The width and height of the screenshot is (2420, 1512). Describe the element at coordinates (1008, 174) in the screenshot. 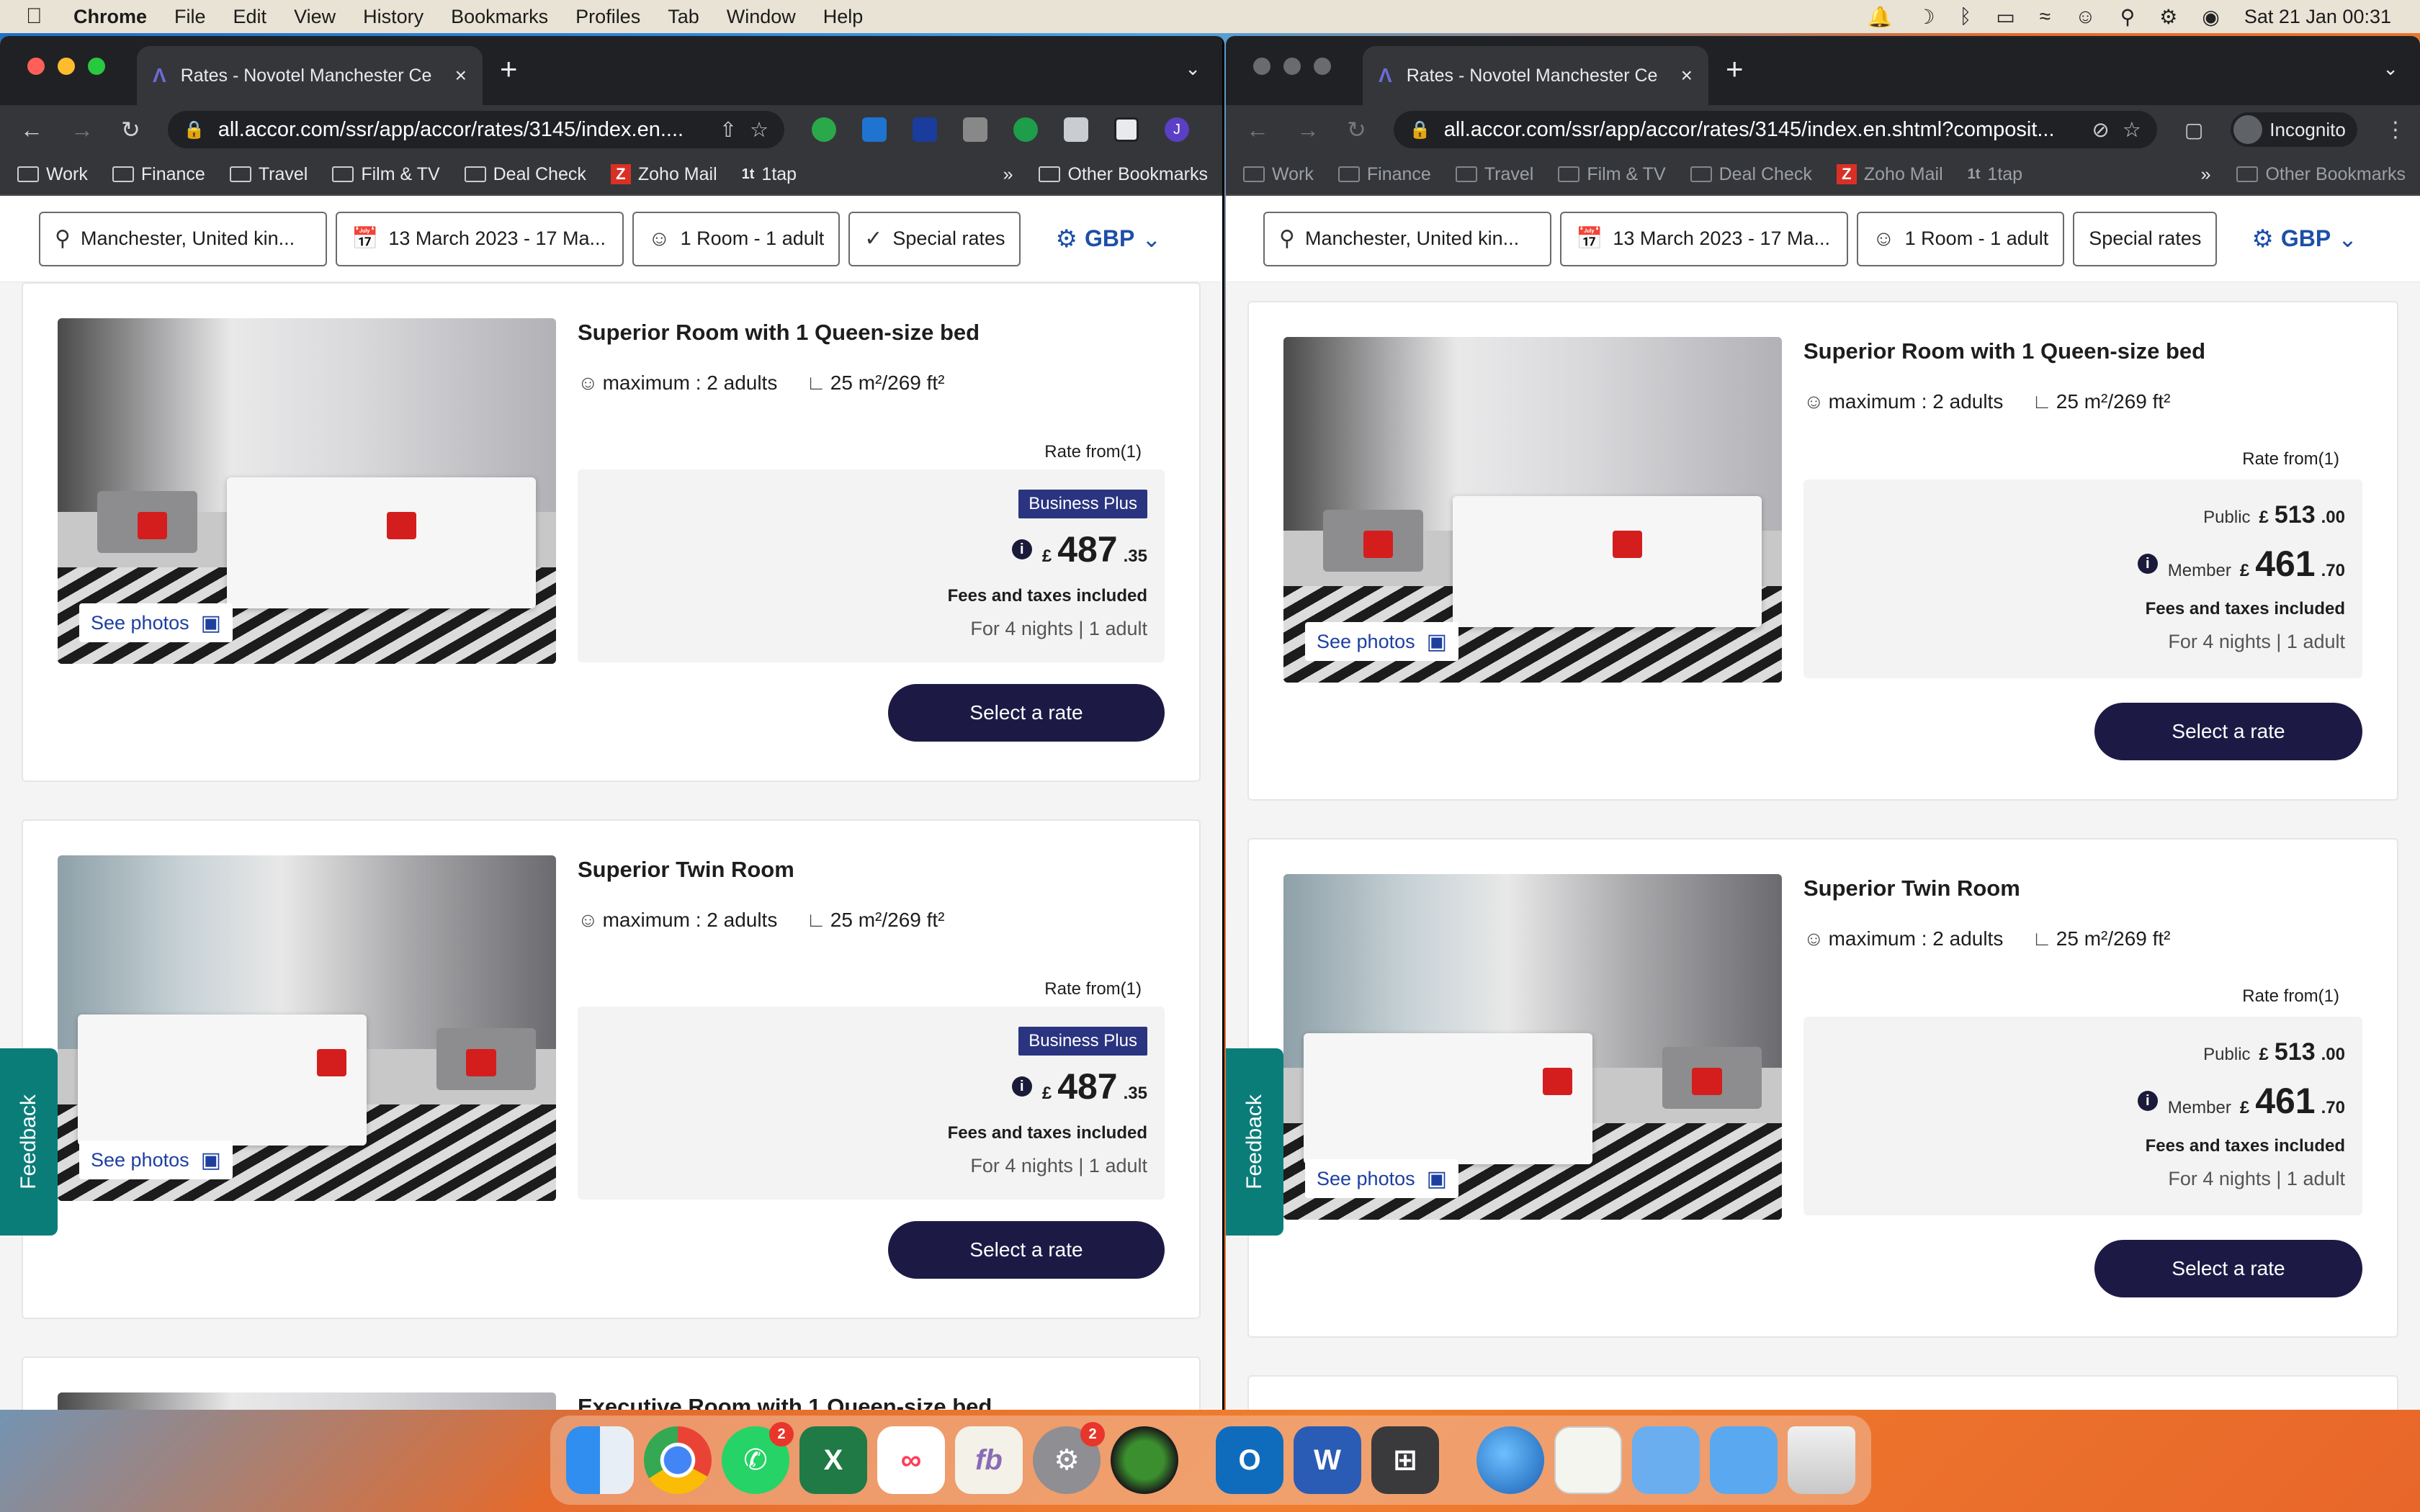

I see `bookmarks-overflow-icon: »` at that location.